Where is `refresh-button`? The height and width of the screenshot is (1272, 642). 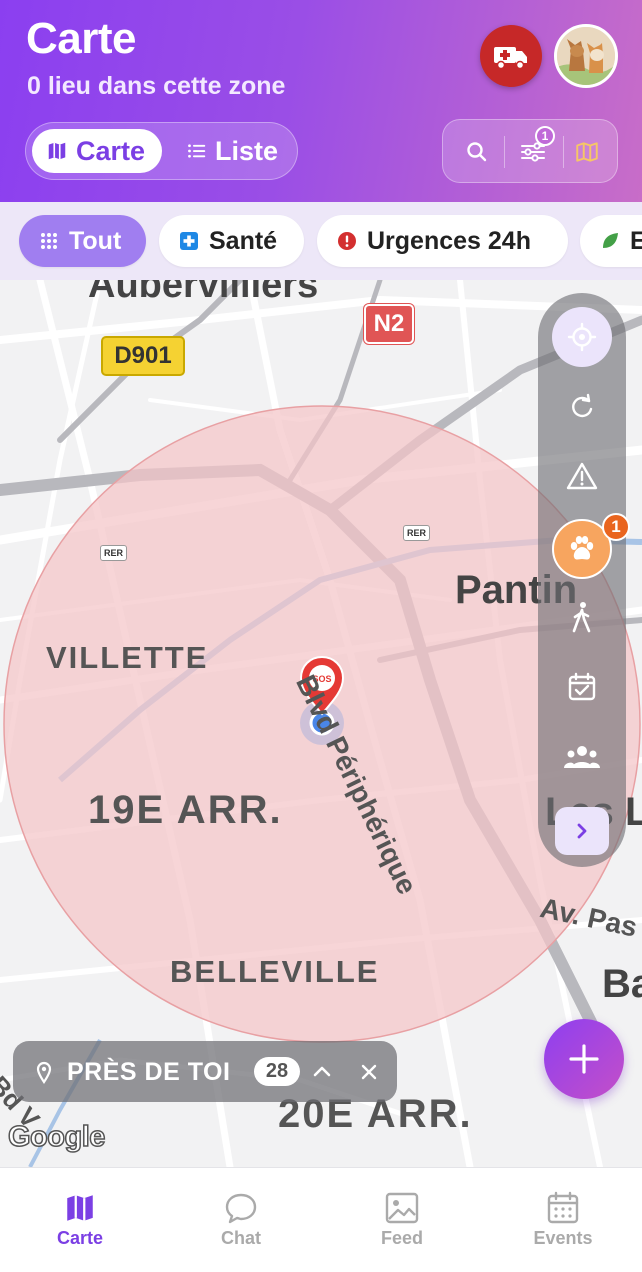
refresh-button is located at coordinates (582, 407).